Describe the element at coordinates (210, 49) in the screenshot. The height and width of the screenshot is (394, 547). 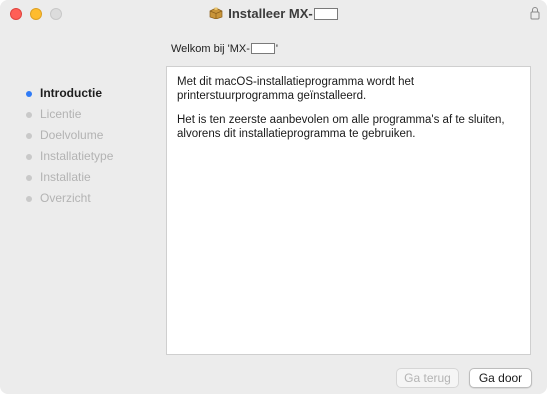
I see `page-heading-prefix: Welkom bij 'MX-` at that location.